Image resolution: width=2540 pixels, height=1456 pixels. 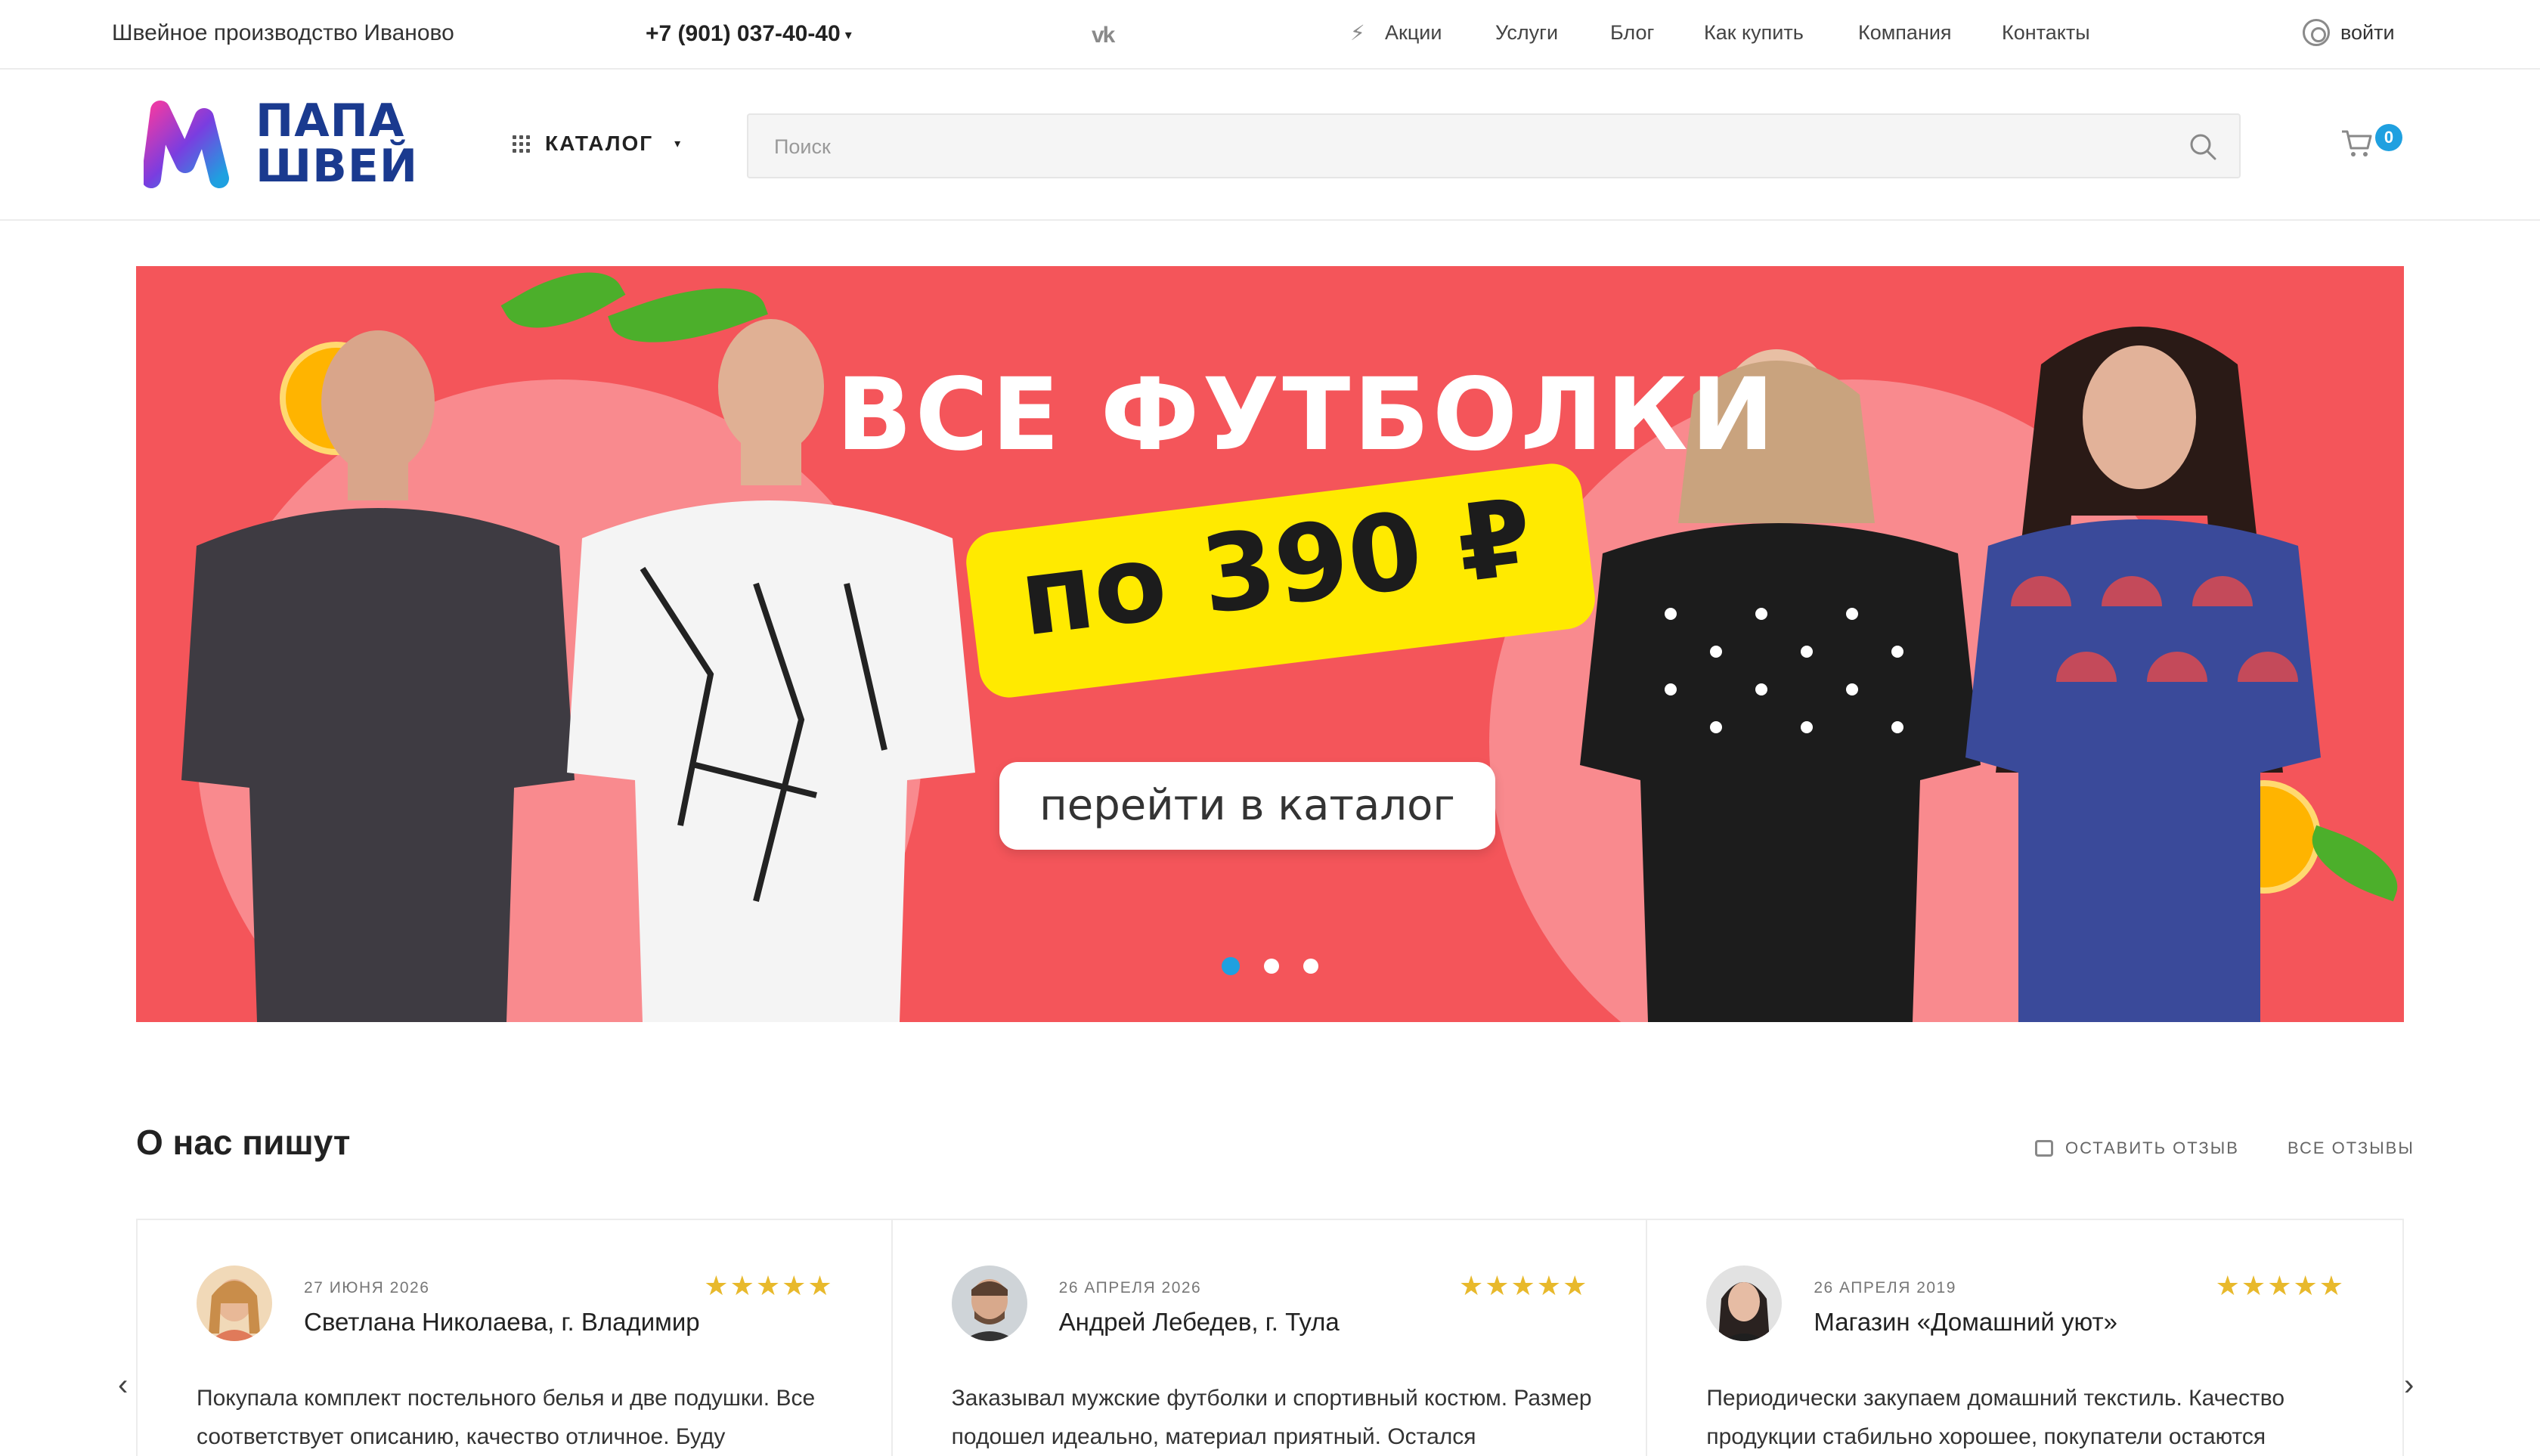 I want to click on model-woman-pattern-top, so click(x=2143, y=674).